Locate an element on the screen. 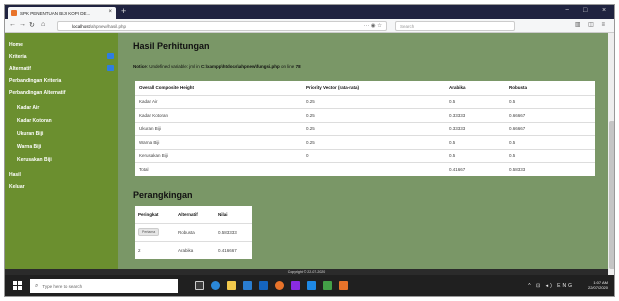  sidebar-item-warna-biji: Warna Biji is located at coordinates (29, 147).